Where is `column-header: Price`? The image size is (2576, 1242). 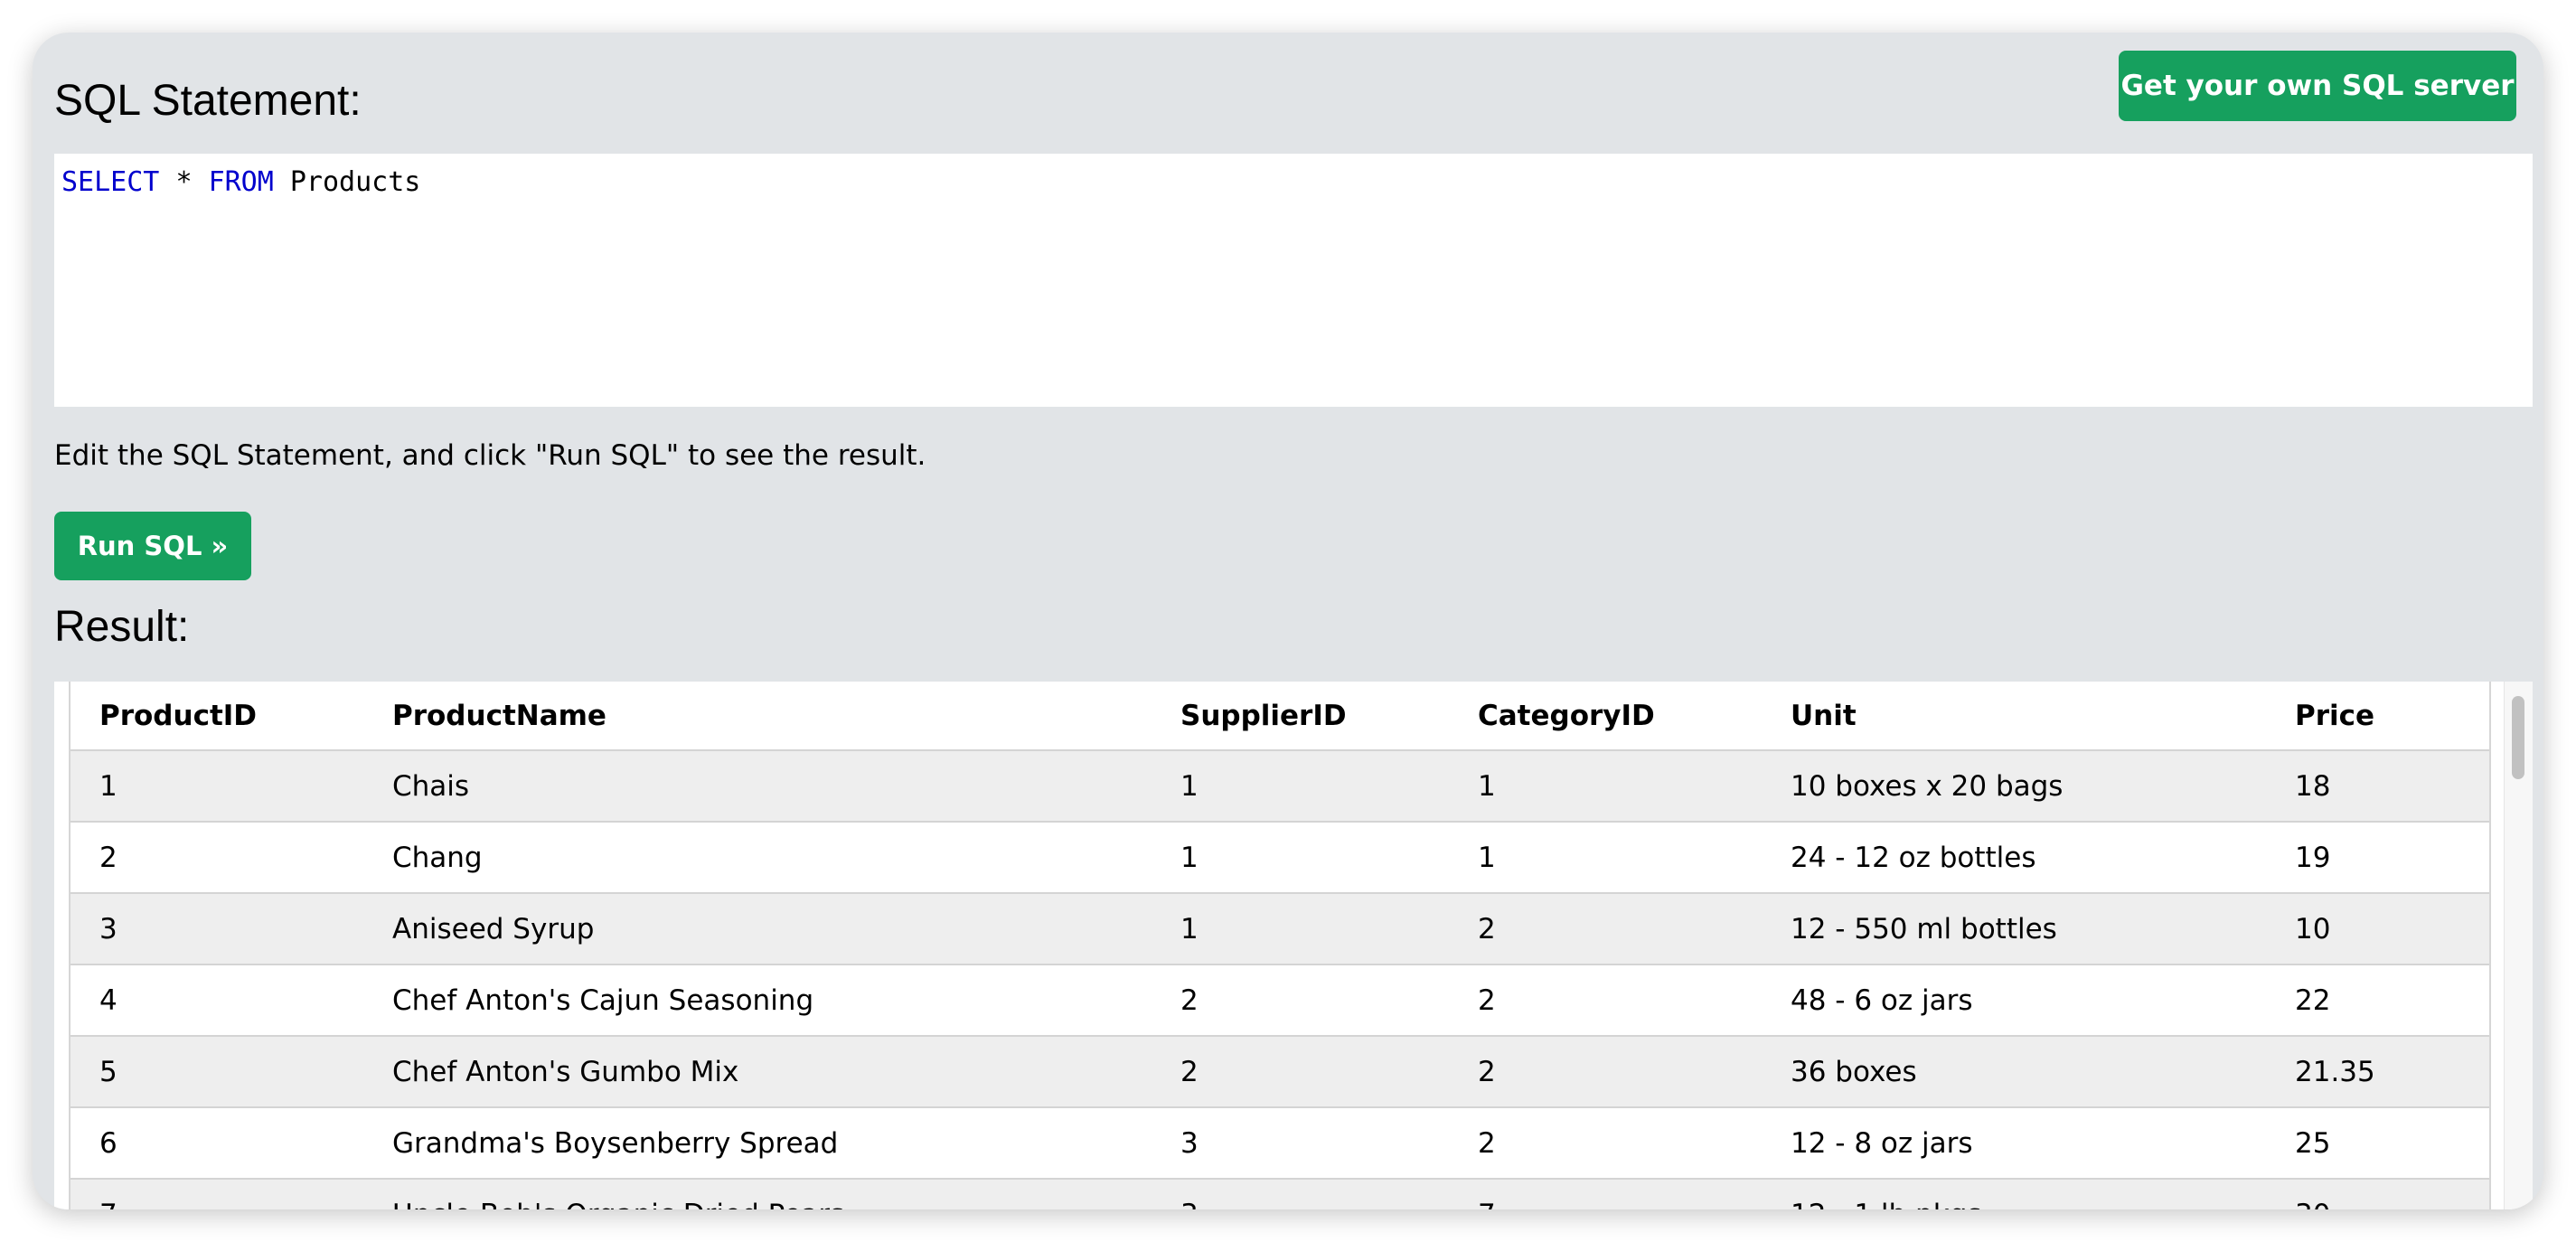 column-header: Price is located at coordinates (2335, 715).